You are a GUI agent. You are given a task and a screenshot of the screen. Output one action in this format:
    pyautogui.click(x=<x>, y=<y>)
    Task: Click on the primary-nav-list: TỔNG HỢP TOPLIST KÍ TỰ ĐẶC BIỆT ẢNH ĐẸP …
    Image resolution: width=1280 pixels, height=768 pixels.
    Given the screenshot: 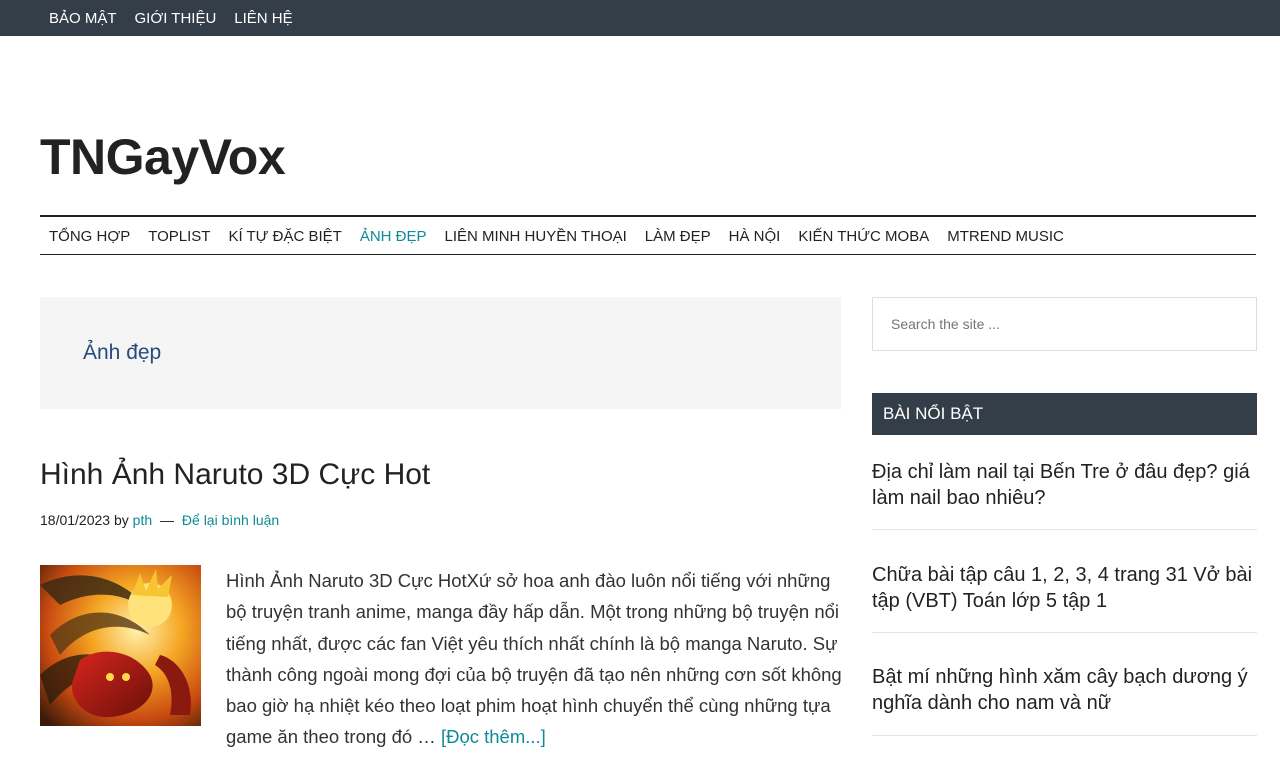 What is the action you would take?
    pyautogui.click(x=648, y=236)
    